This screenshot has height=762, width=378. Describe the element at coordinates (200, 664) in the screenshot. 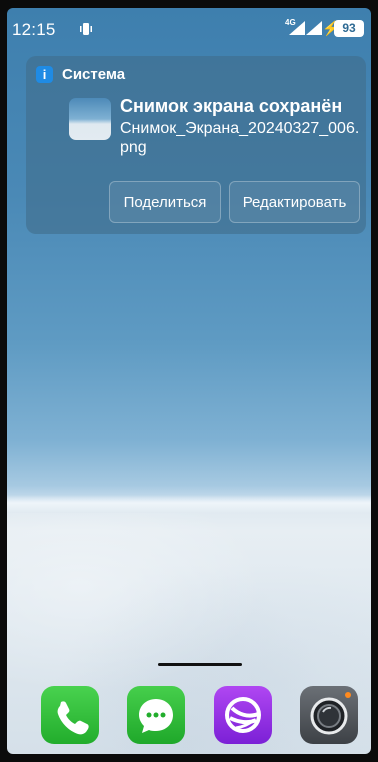

I see `home-indicator` at that location.